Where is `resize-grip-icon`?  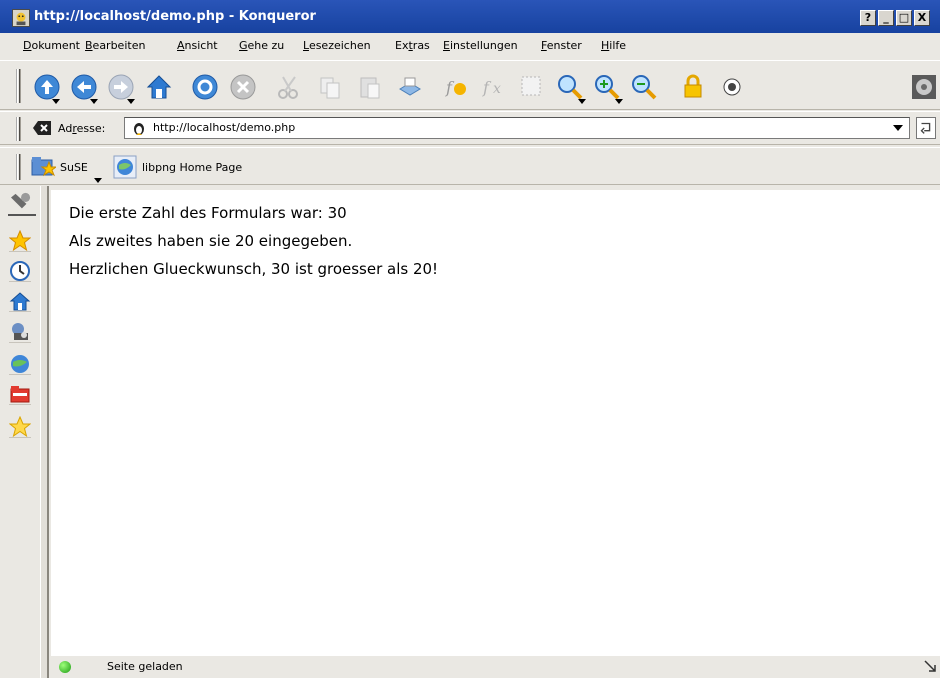
resize-grip-icon is located at coordinates (930, 667).